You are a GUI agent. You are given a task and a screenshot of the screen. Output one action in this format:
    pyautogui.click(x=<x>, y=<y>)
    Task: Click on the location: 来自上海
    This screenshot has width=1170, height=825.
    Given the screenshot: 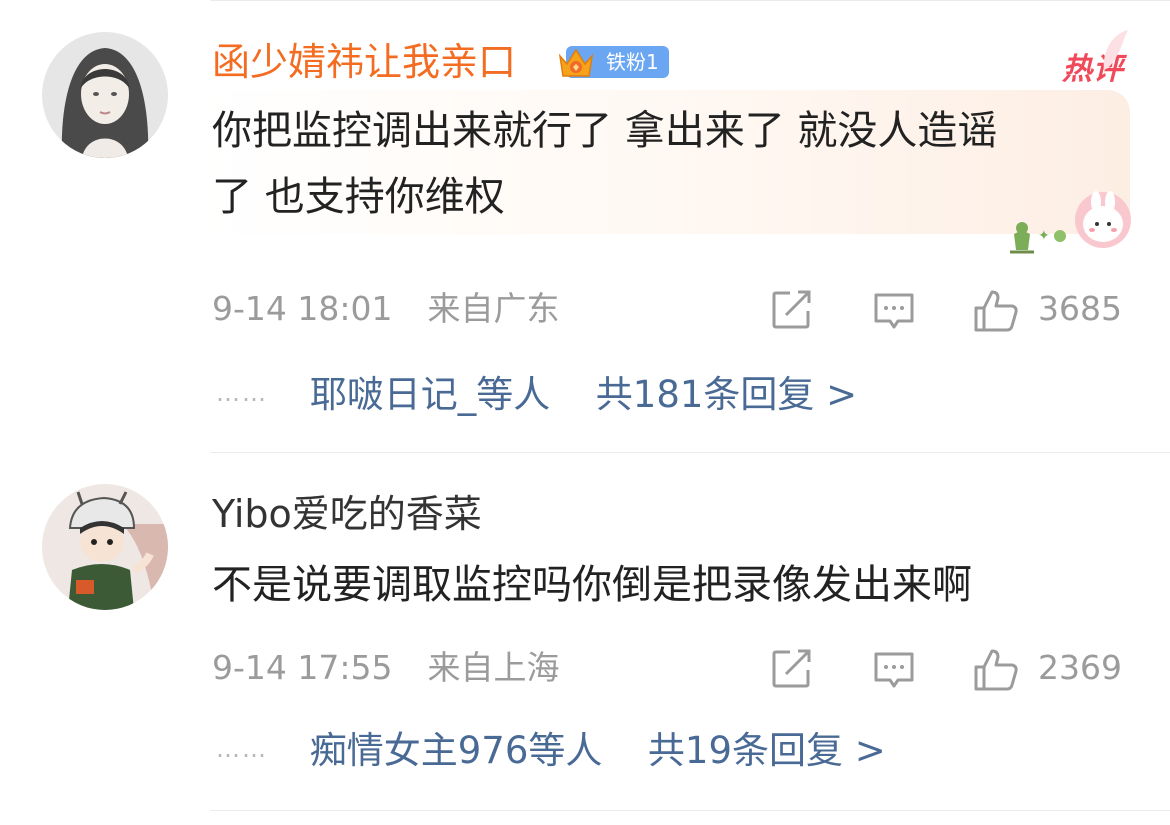 What is the action you would take?
    pyautogui.click(x=493, y=667)
    